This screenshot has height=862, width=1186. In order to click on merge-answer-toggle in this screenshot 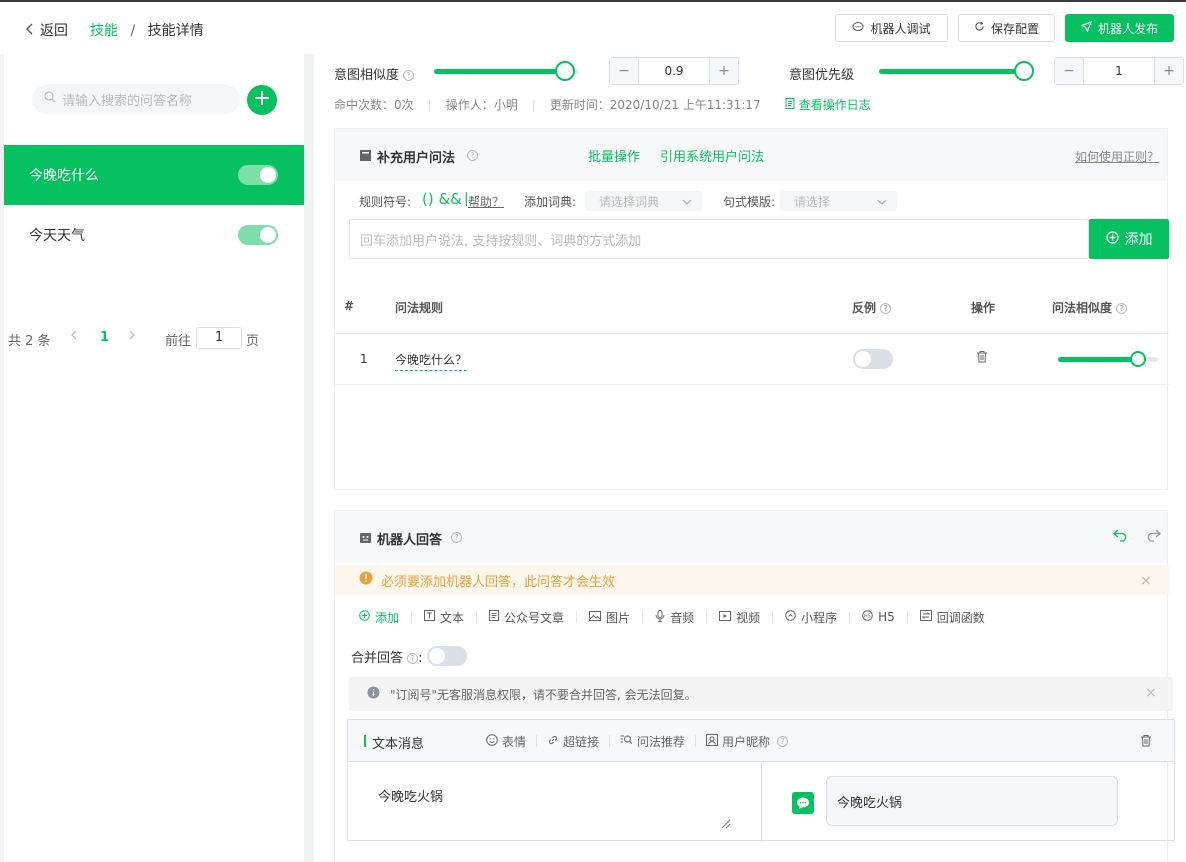, I will do `click(447, 656)`.